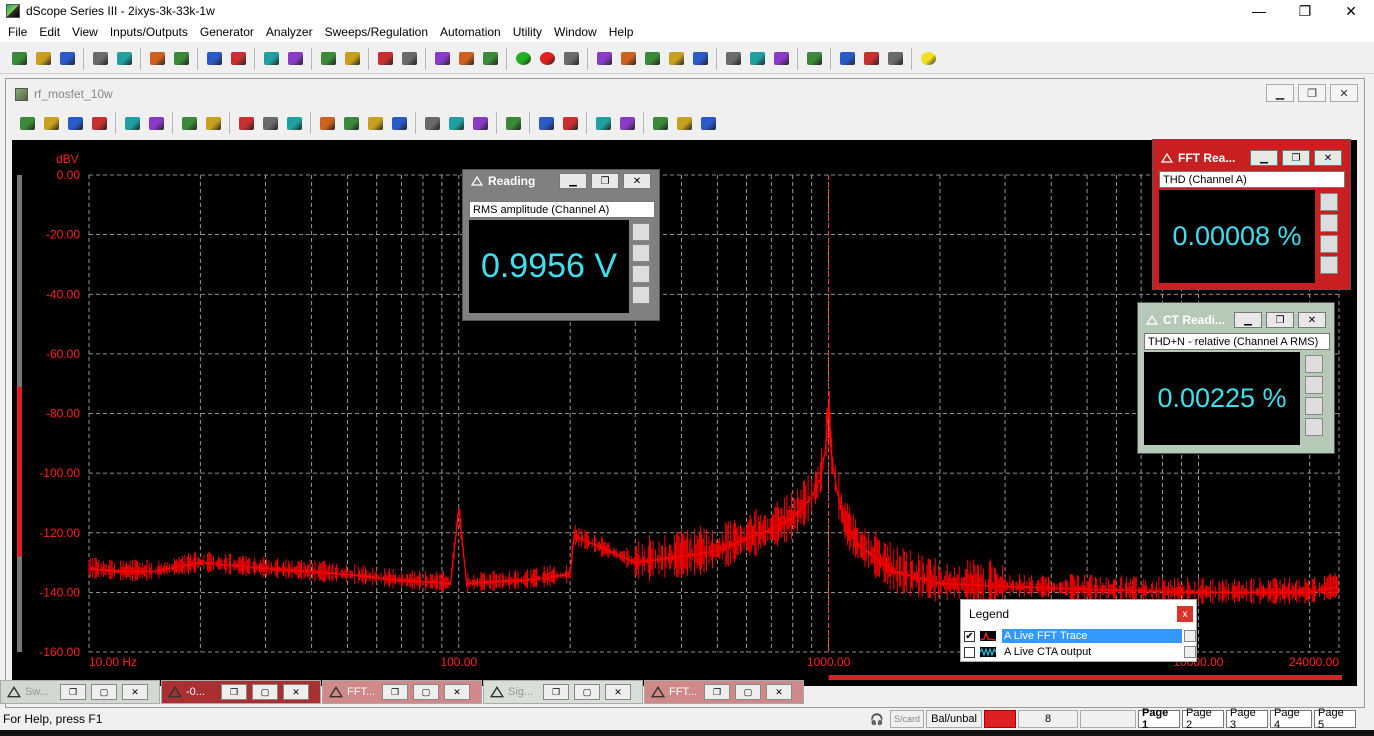  I want to click on headphone-icon, so click(271, 59).